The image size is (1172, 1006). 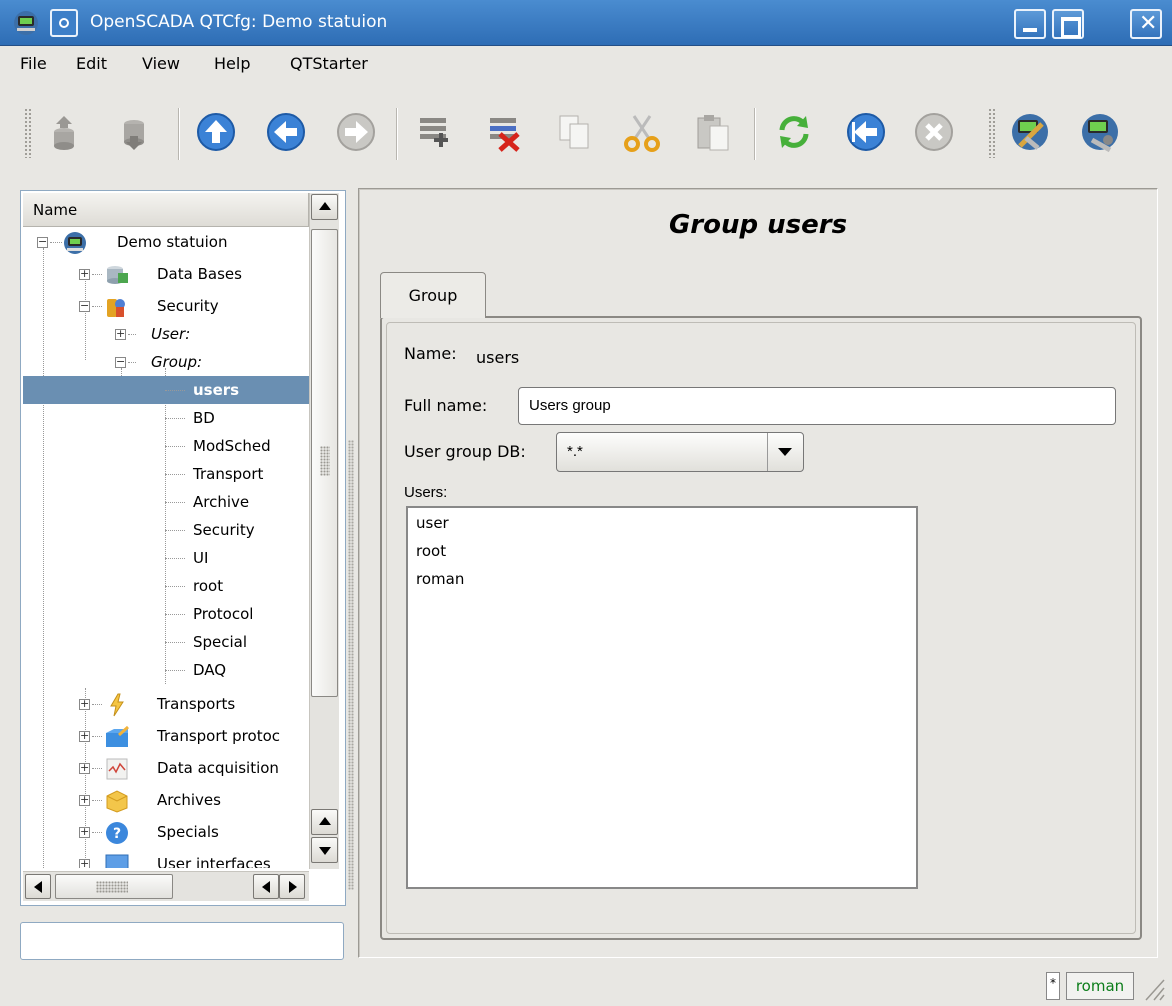 I want to click on current-user-badge: roman, so click(x=1100, y=986).